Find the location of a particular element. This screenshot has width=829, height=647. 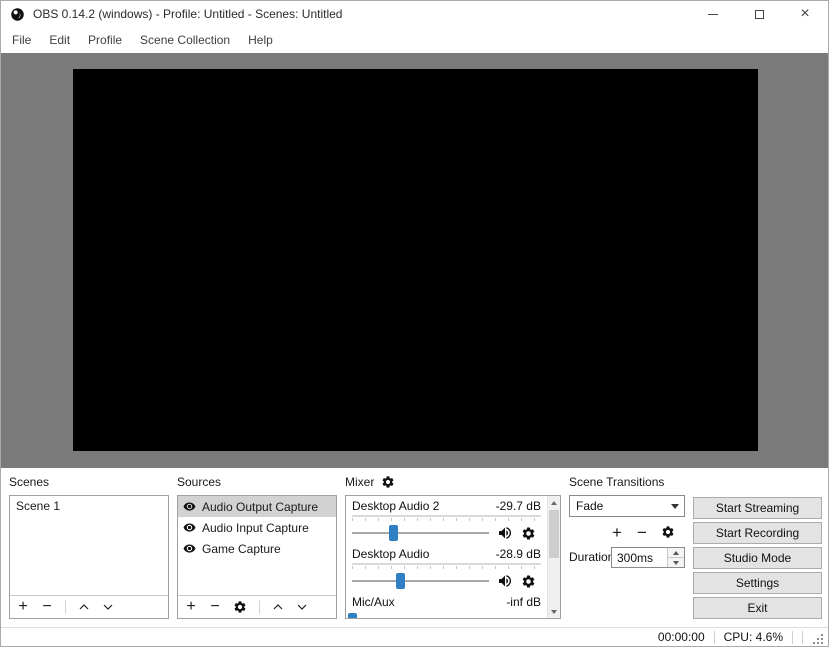

mixer-scrollbar is located at coordinates (553, 557).